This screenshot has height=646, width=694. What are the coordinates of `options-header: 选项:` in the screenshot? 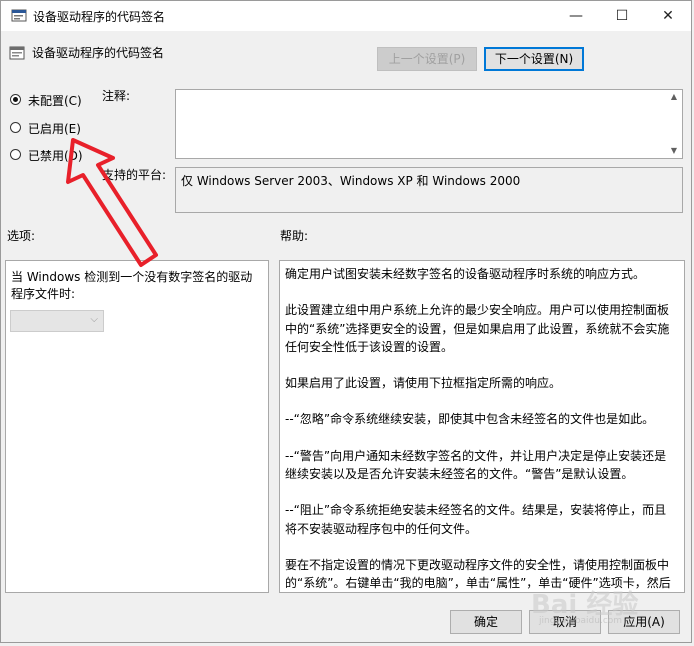 It's located at (21, 236).